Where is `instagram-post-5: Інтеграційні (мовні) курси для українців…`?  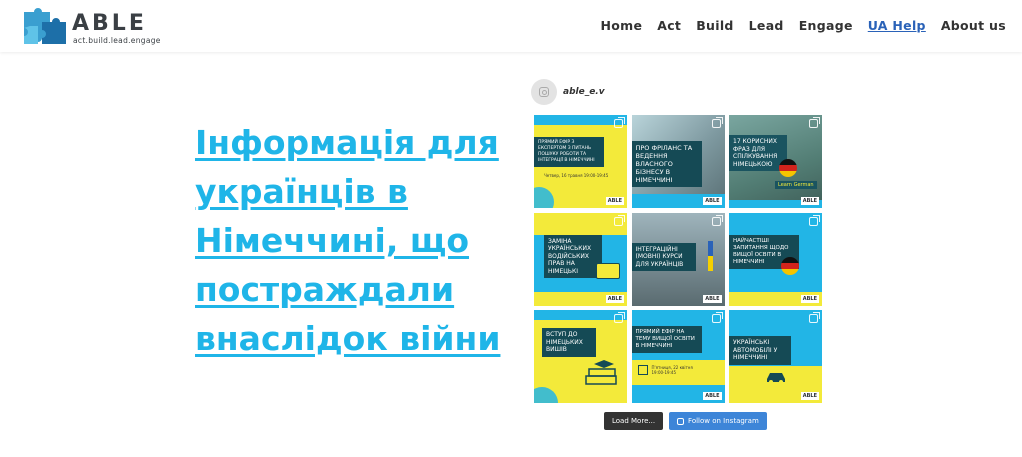 instagram-post-5: Інтеграційні (мовні) курси для українців… is located at coordinates (678, 259).